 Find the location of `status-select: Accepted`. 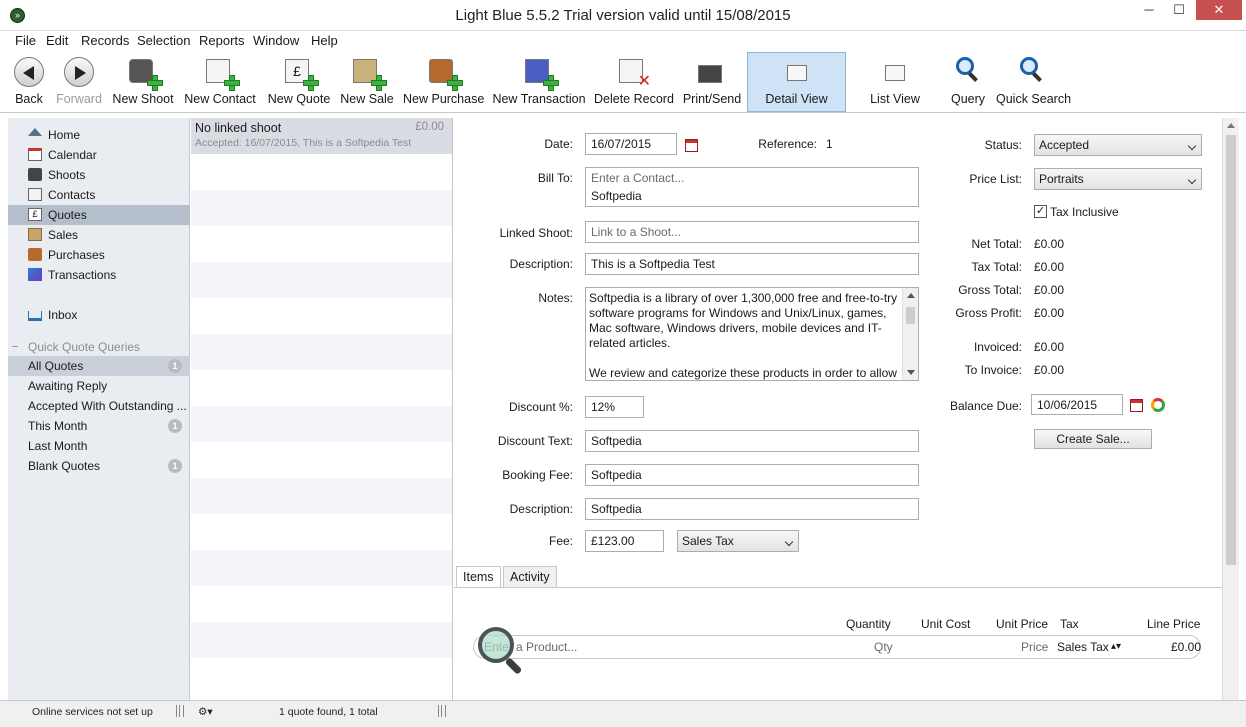

status-select: Accepted is located at coordinates (1118, 145).